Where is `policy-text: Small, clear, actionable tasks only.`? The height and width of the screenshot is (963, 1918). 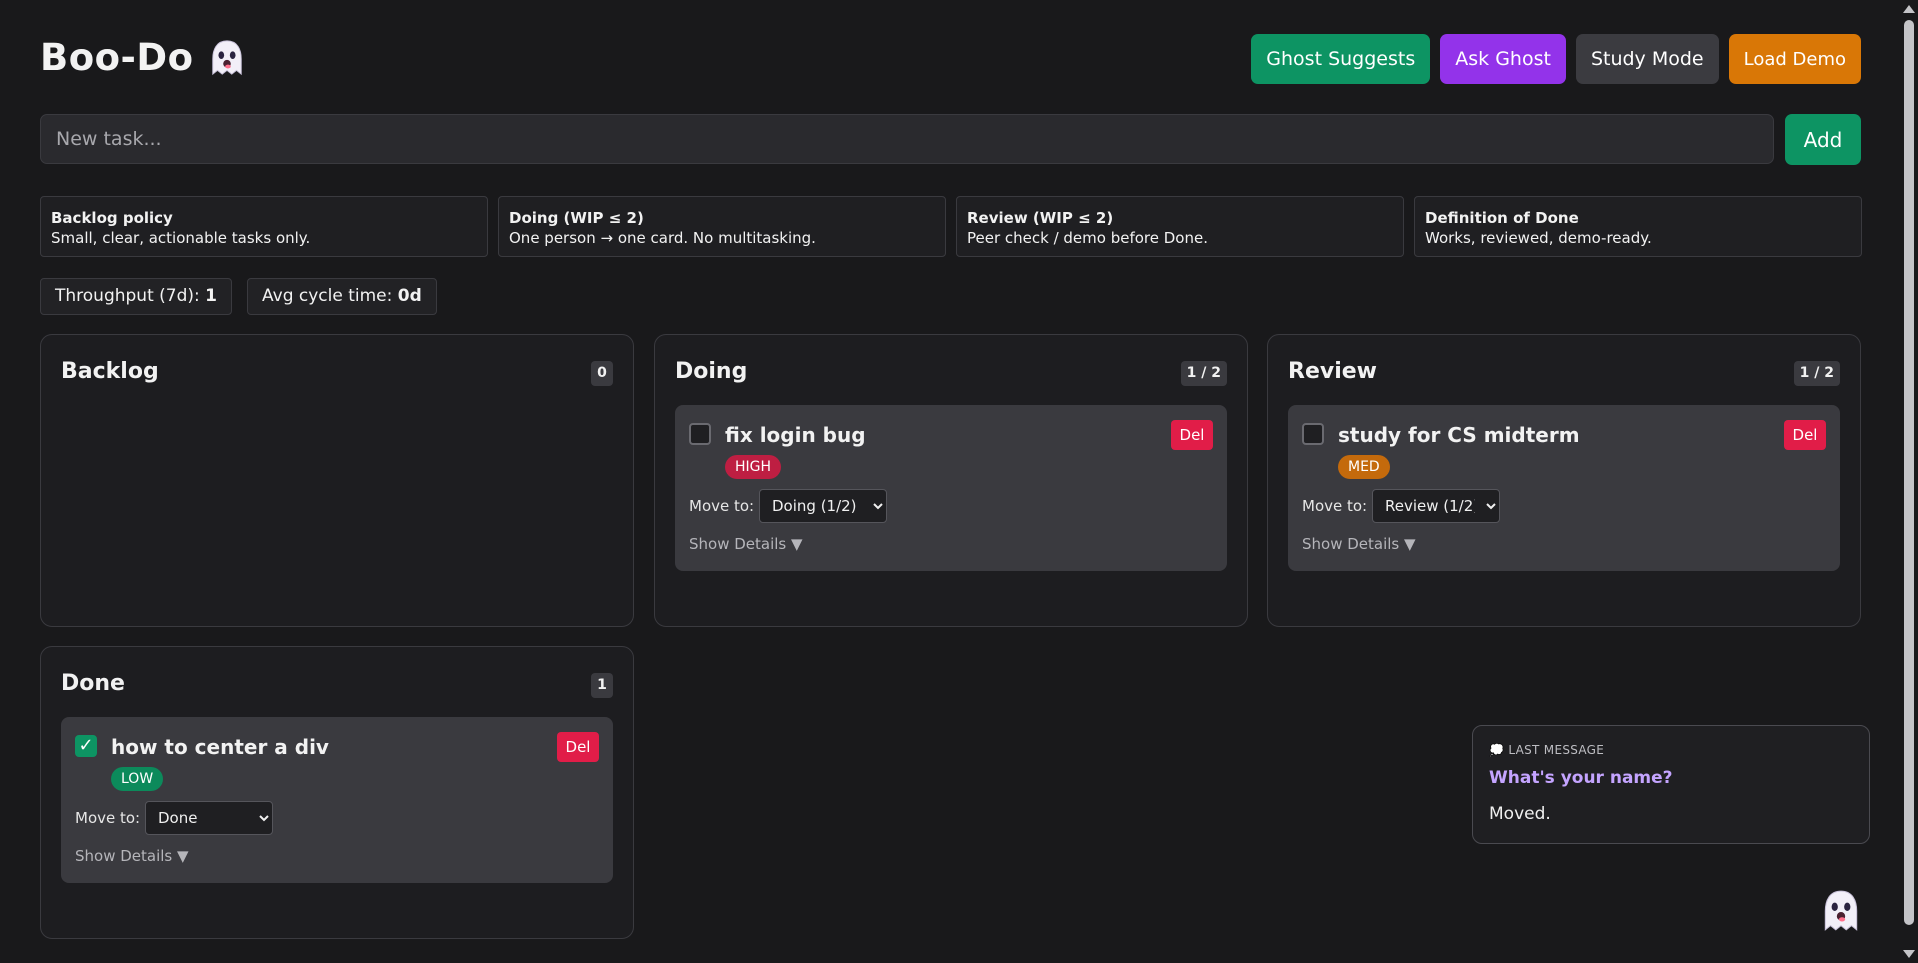
policy-text: Small, clear, actionable tasks only. is located at coordinates (181, 238).